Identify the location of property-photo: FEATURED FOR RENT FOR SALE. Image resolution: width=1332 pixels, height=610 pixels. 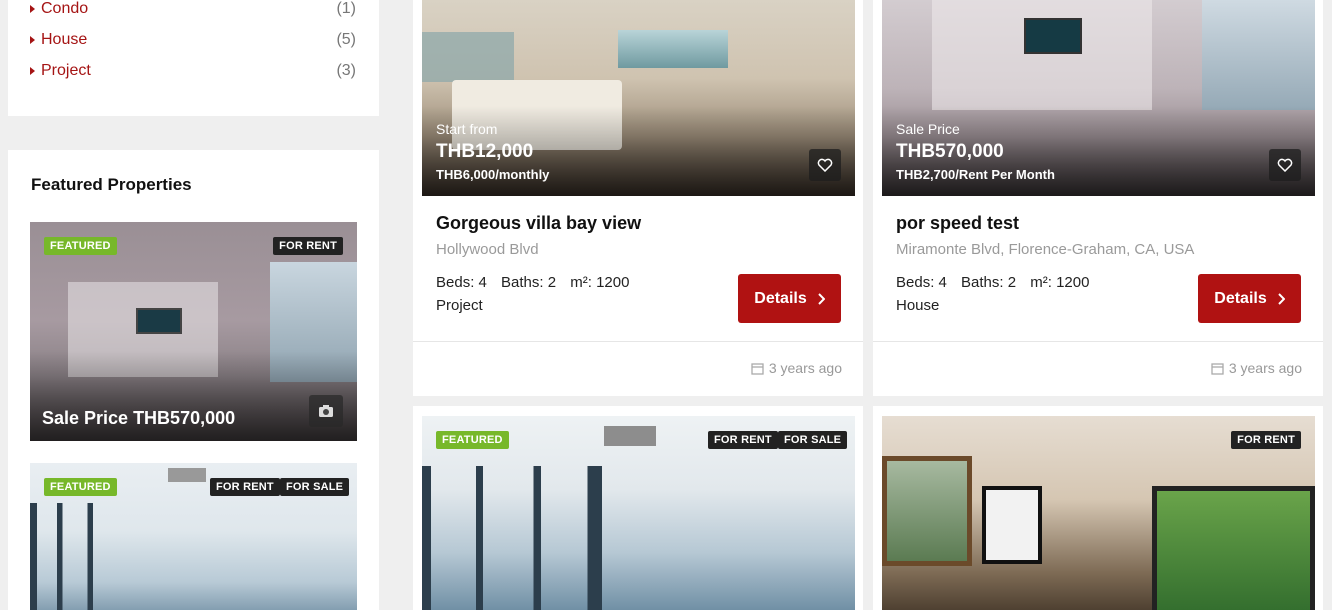
(638, 513).